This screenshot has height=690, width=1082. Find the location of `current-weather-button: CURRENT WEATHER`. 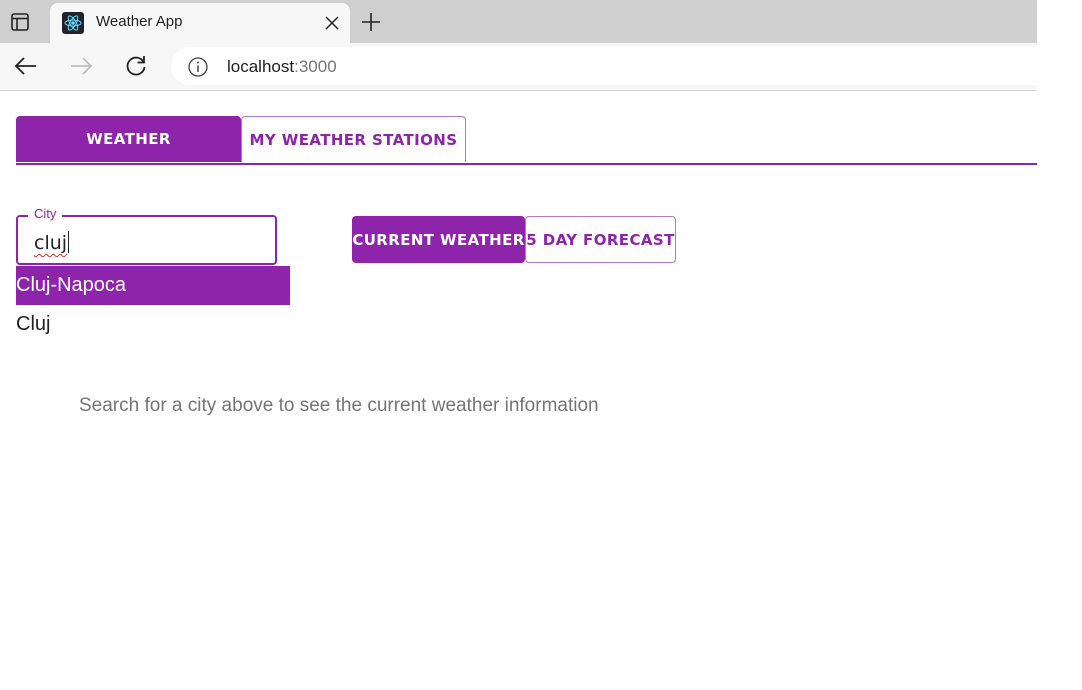

current-weather-button: CURRENT WEATHER is located at coordinates (438, 239).